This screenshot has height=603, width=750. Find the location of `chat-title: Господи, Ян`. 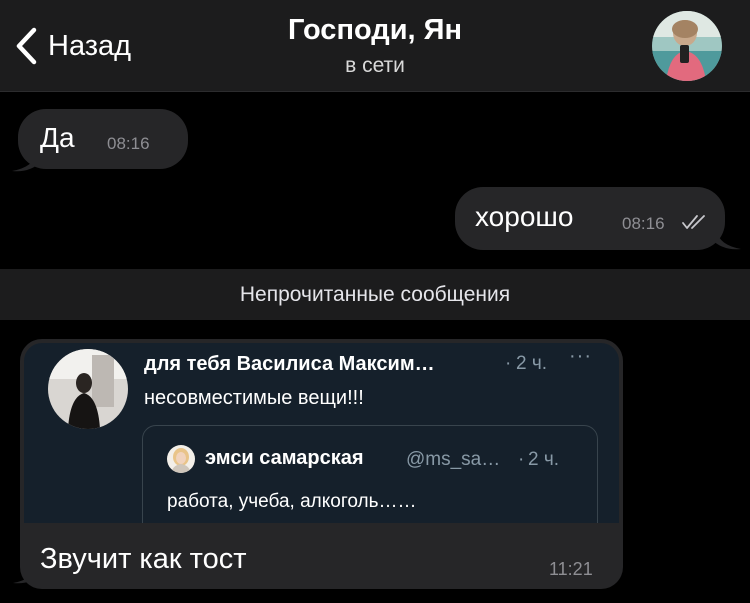

chat-title: Господи, Ян is located at coordinates (374, 30).